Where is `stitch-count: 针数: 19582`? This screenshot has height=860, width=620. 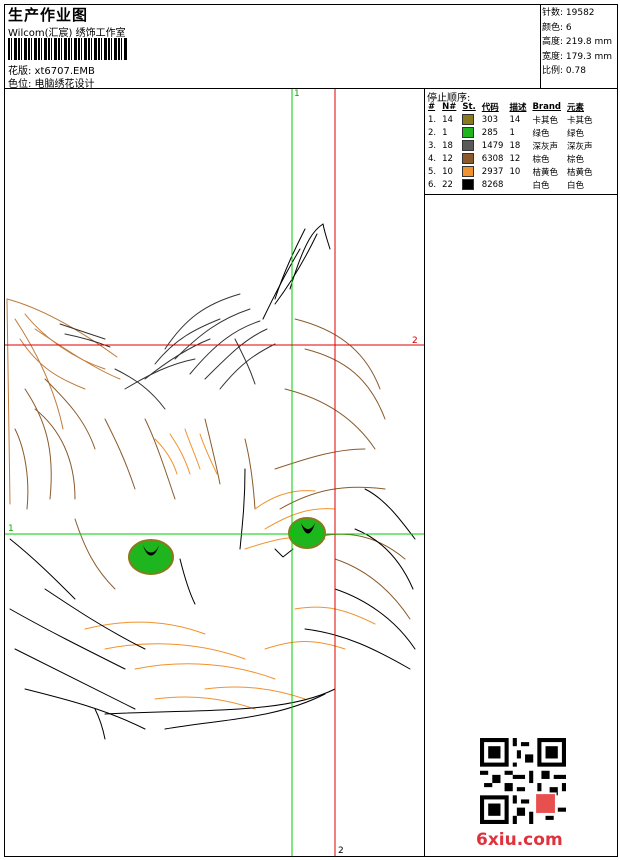 stitch-count: 针数: 19582 is located at coordinates (568, 13).